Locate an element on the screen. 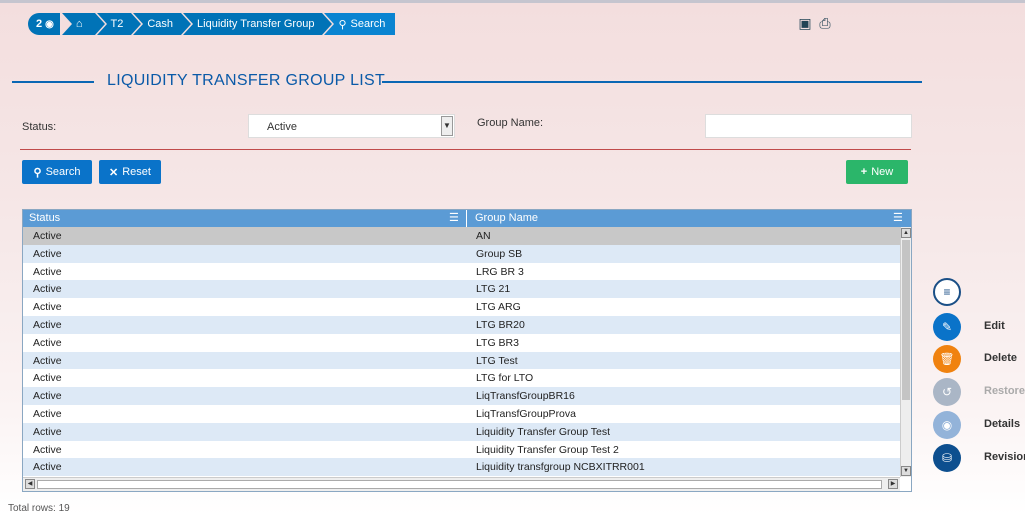 This screenshot has height=515, width=1025. edit-icon: ✎ is located at coordinates (947, 327).